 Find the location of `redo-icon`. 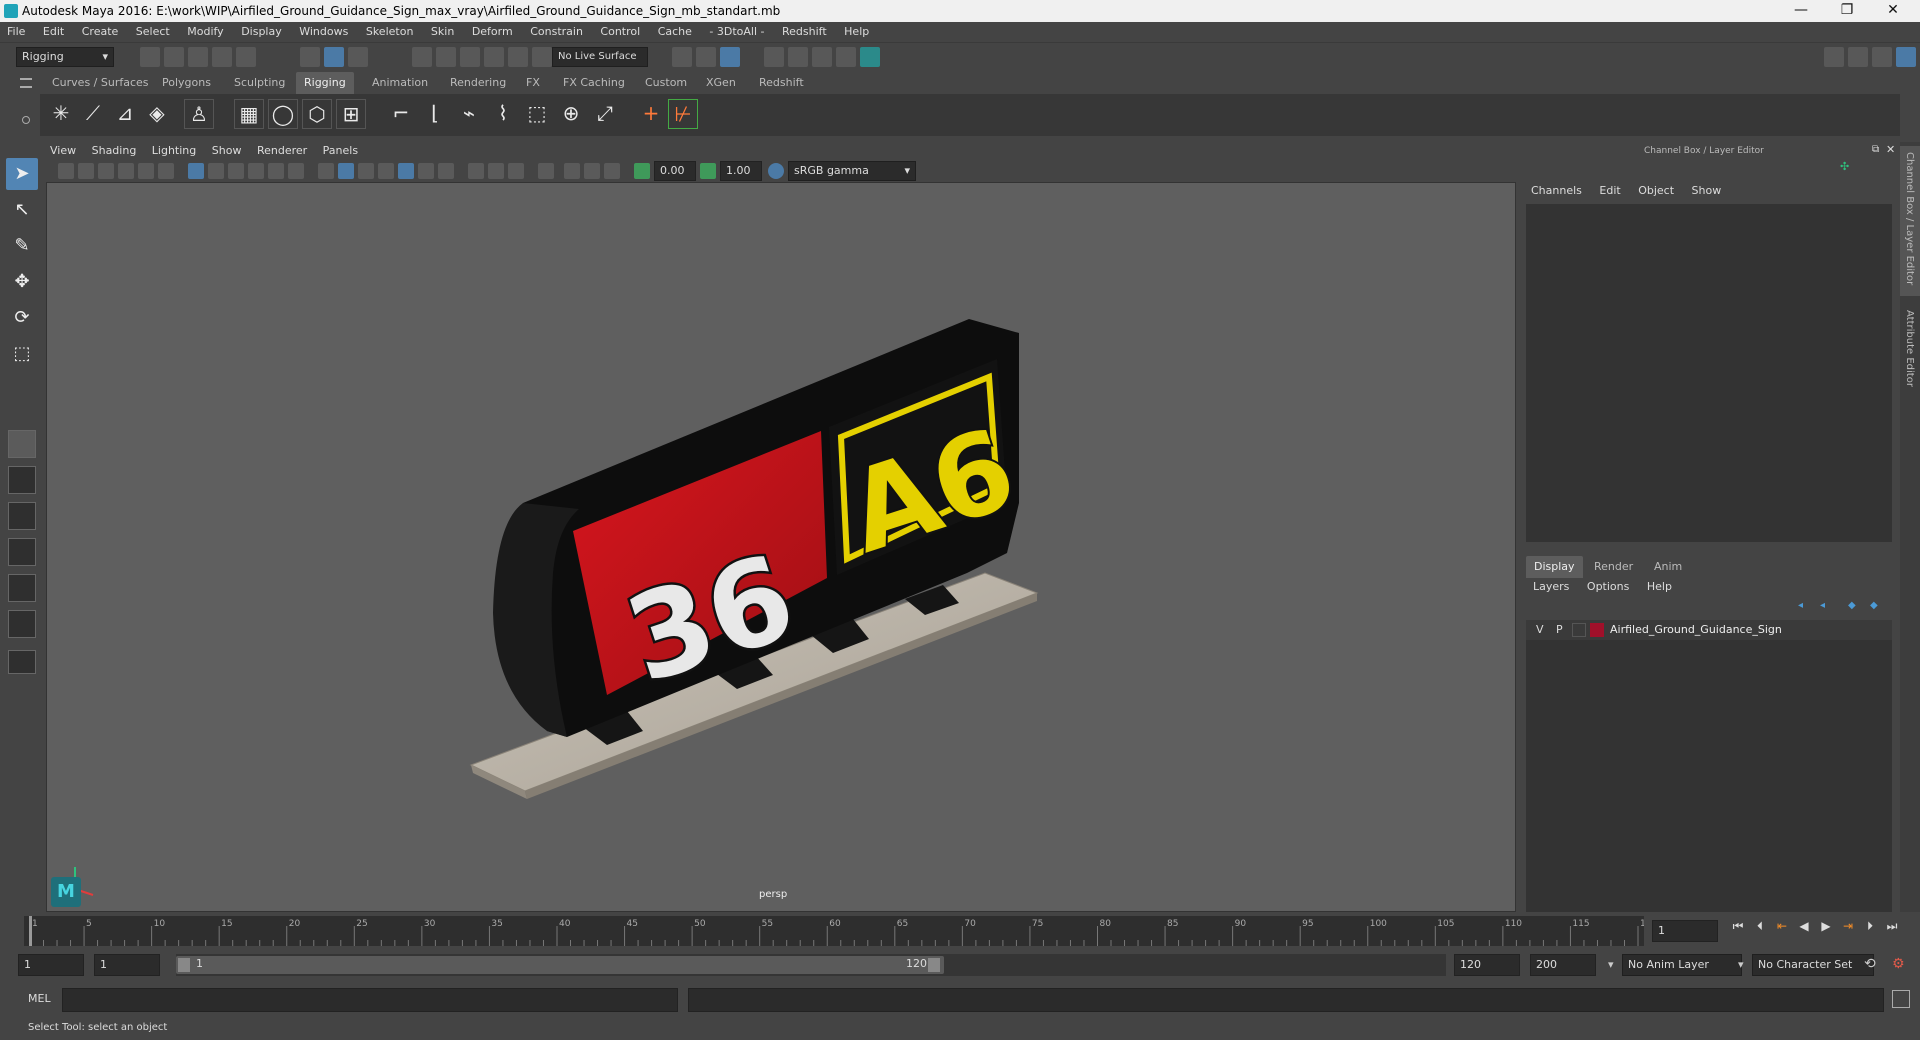

redo-icon is located at coordinates (246, 57).